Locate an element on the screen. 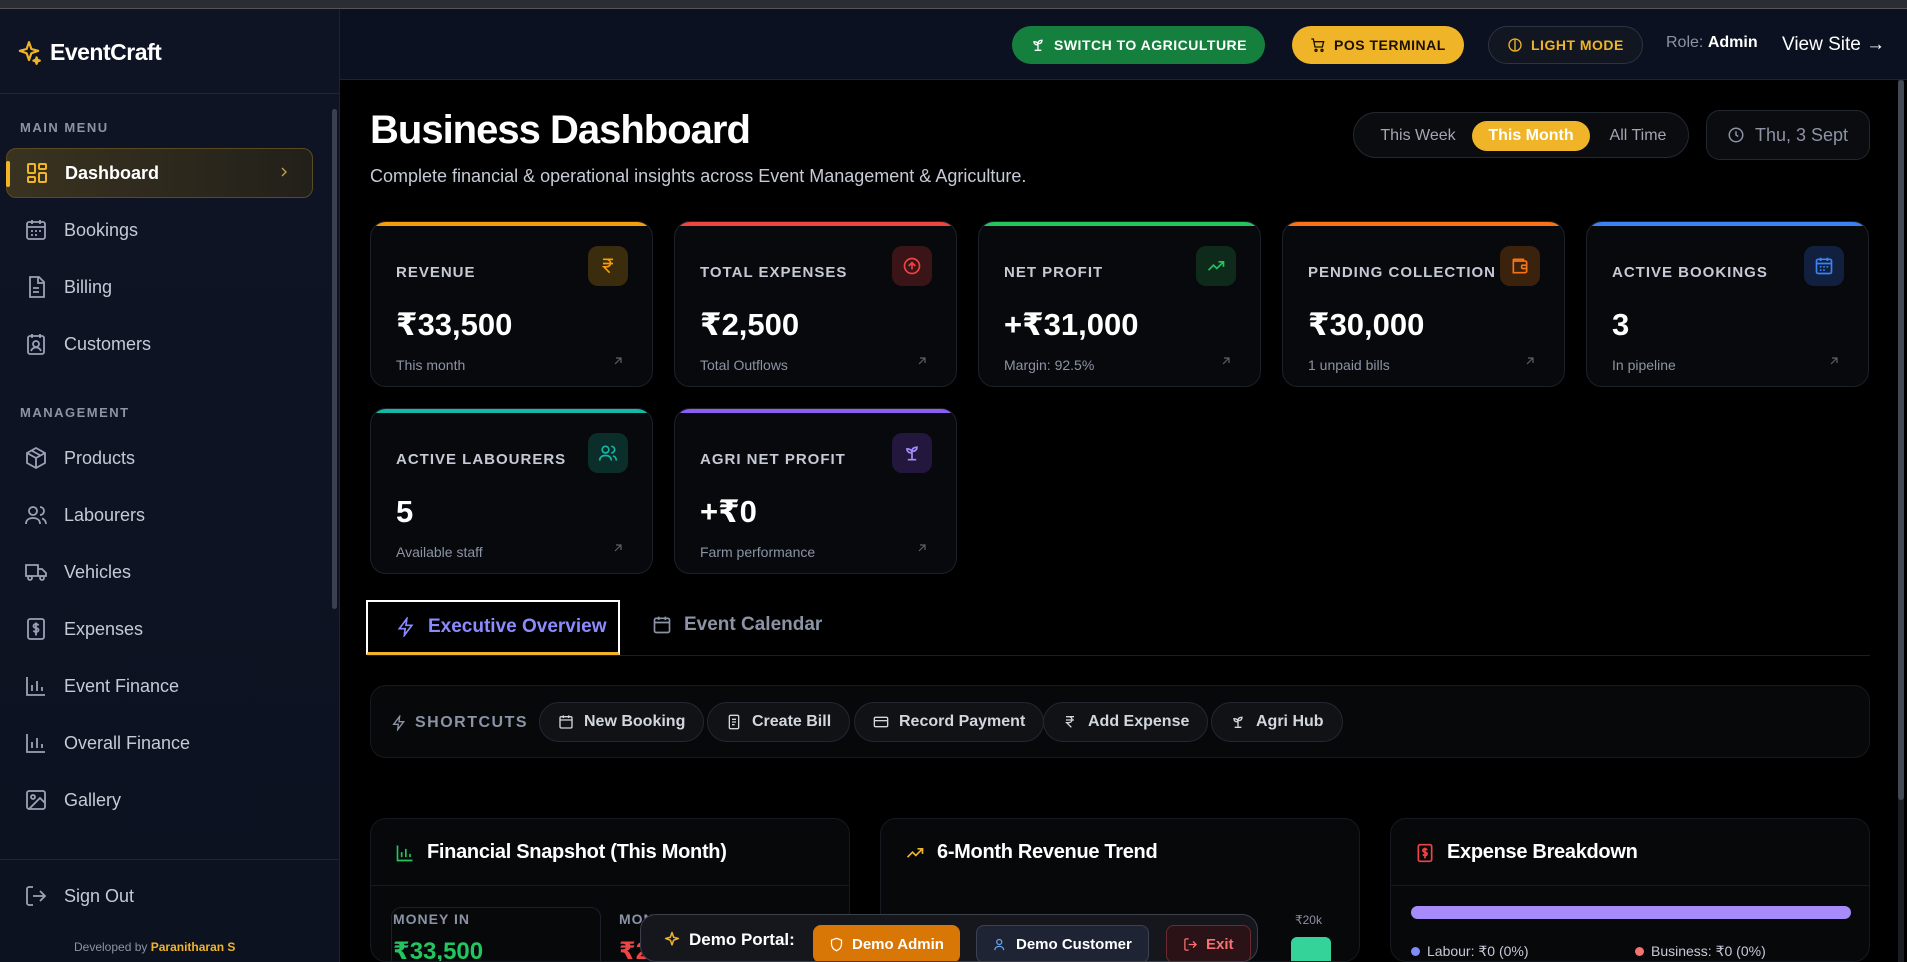  active-labourers-card: ACTIVE LABOURERS 5 Available staff is located at coordinates (511, 491).